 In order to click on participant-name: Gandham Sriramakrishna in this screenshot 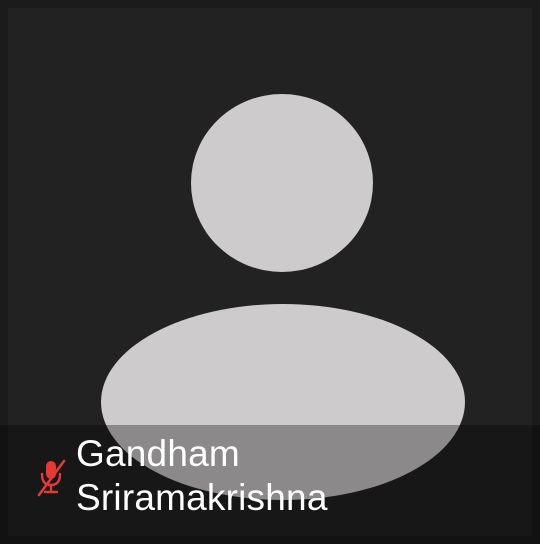, I will do `click(296, 476)`.